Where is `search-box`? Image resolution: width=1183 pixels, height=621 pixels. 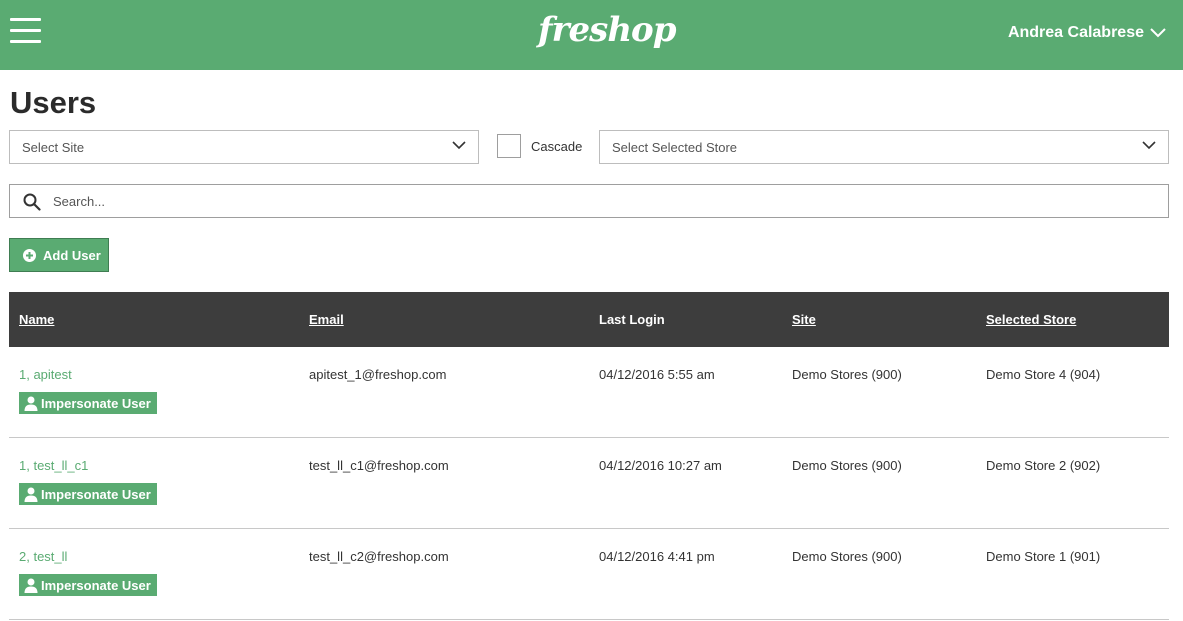 search-box is located at coordinates (589, 201).